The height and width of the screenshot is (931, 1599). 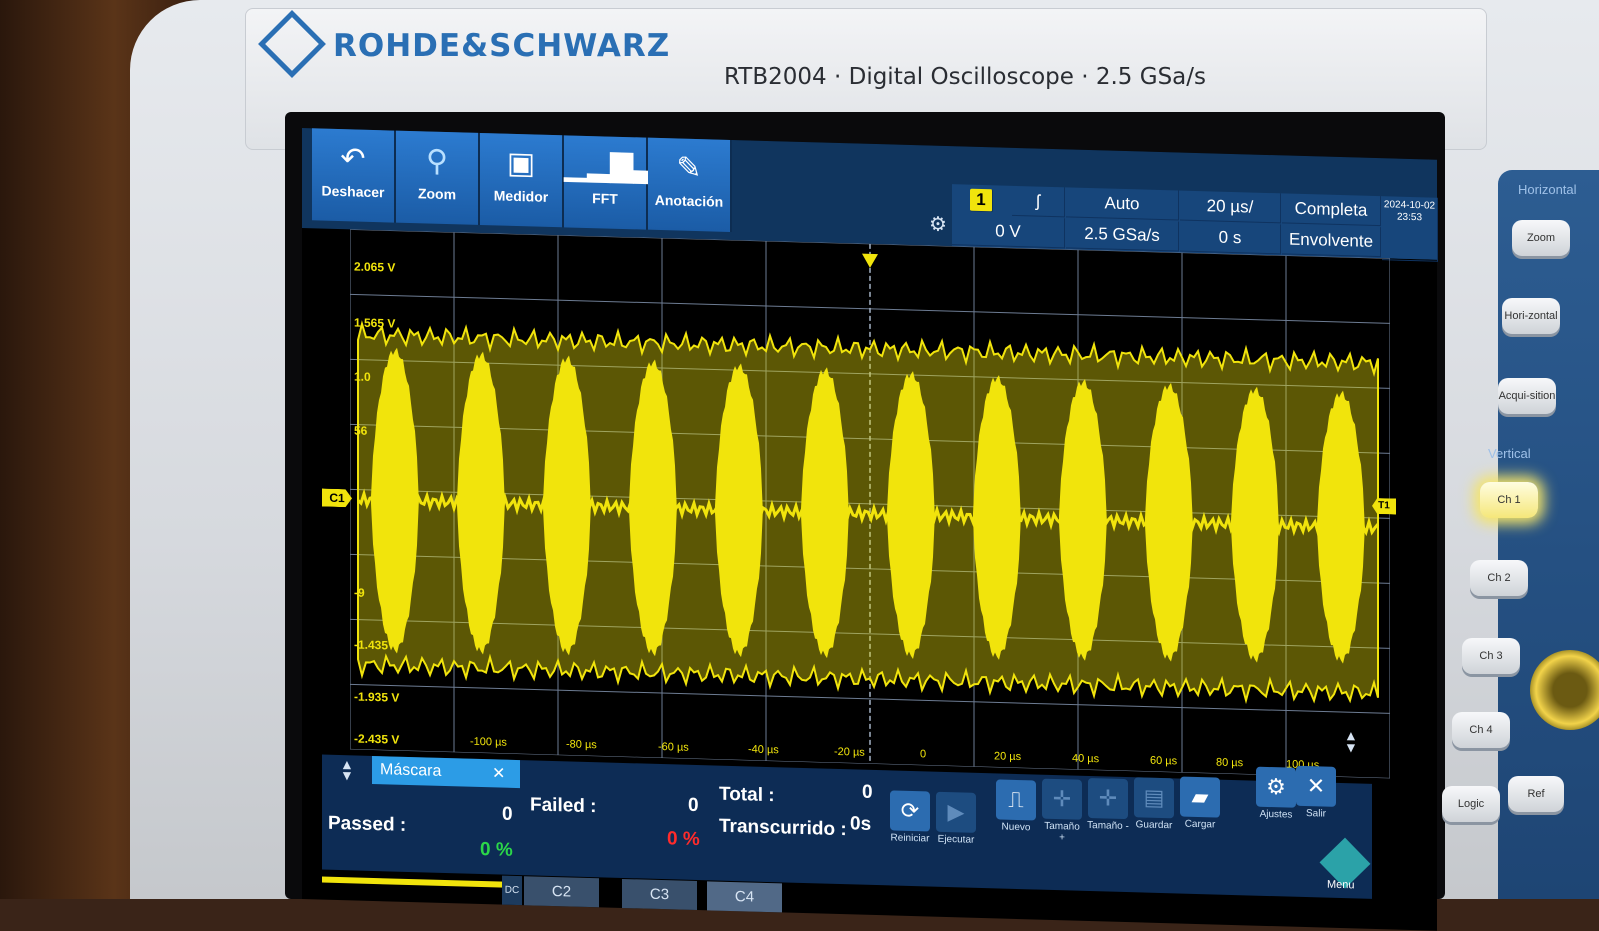 What do you see at coordinates (1499, 578) in the screenshot?
I see `ch2-key: Ch 2` at bounding box center [1499, 578].